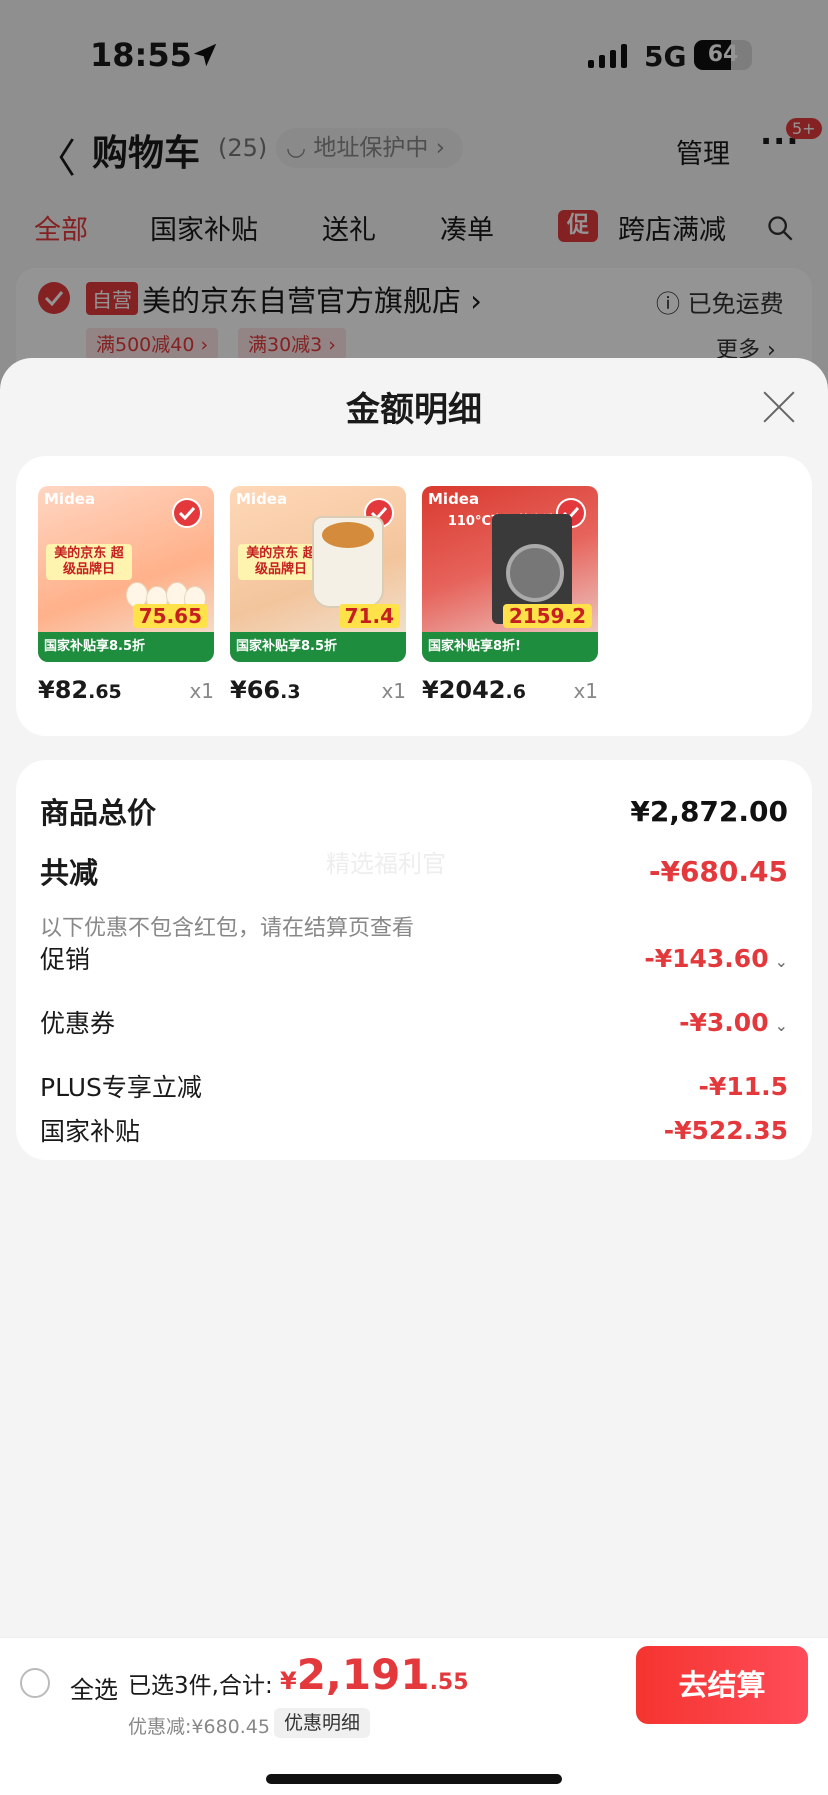  I want to click on plus-discount-label: PLUS专享立减, so click(121, 1087).